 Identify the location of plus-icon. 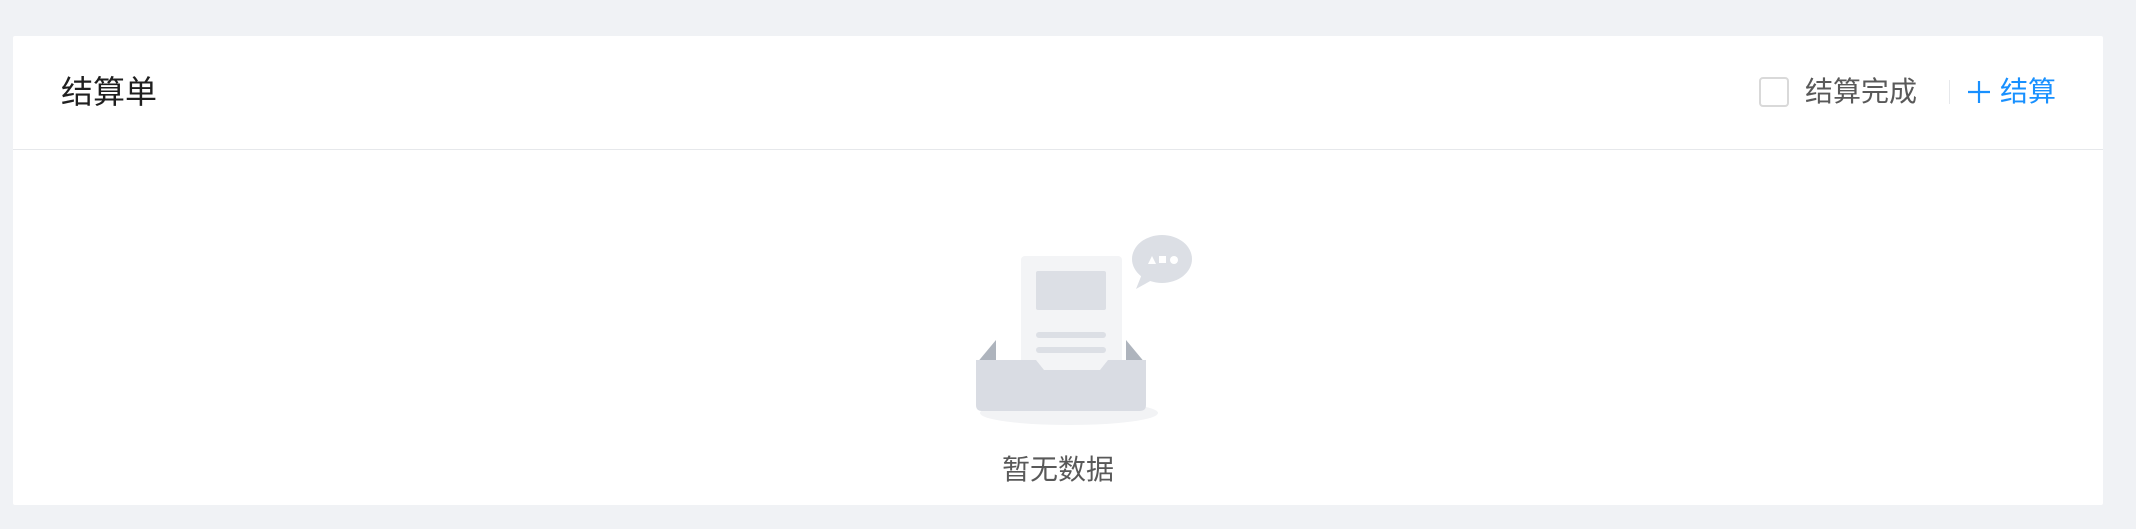
(1978, 92).